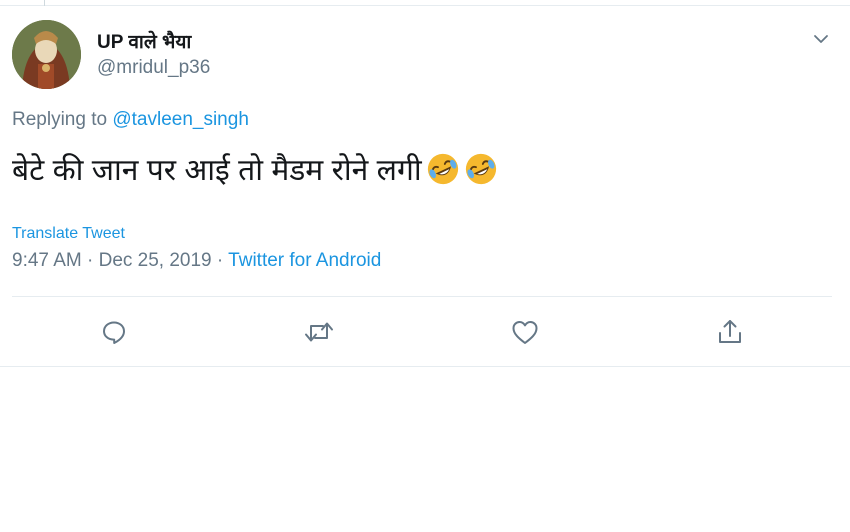 The height and width of the screenshot is (532, 850). I want to click on avatar, so click(46, 54).